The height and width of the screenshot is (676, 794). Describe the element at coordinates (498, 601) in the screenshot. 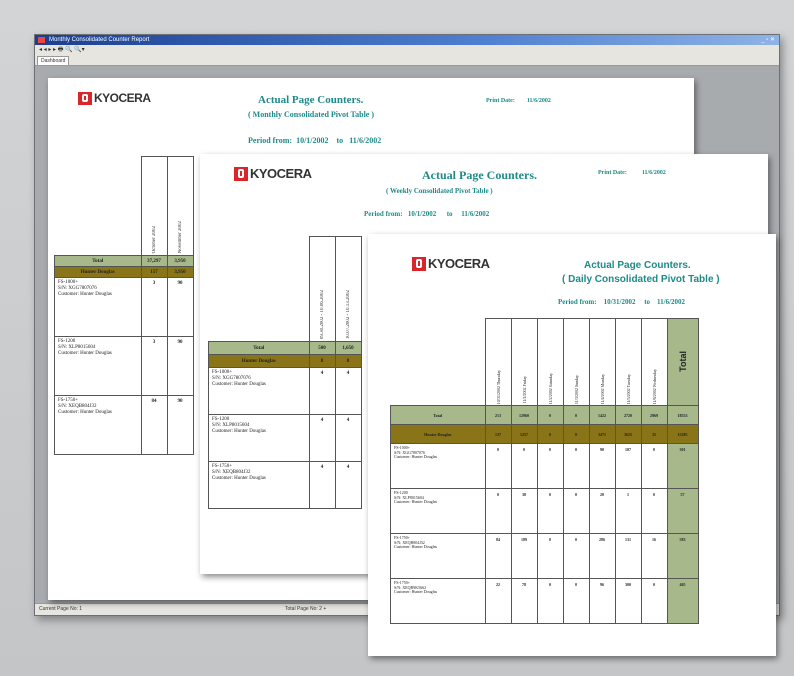

I see `cell-value: 22` at that location.